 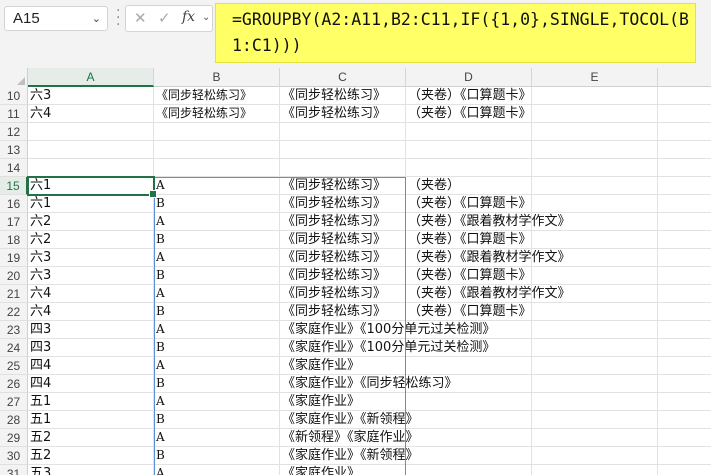 What do you see at coordinates (684, 77) in the screenshot?
I see `column-header-f` at bounding box center [684, 77].